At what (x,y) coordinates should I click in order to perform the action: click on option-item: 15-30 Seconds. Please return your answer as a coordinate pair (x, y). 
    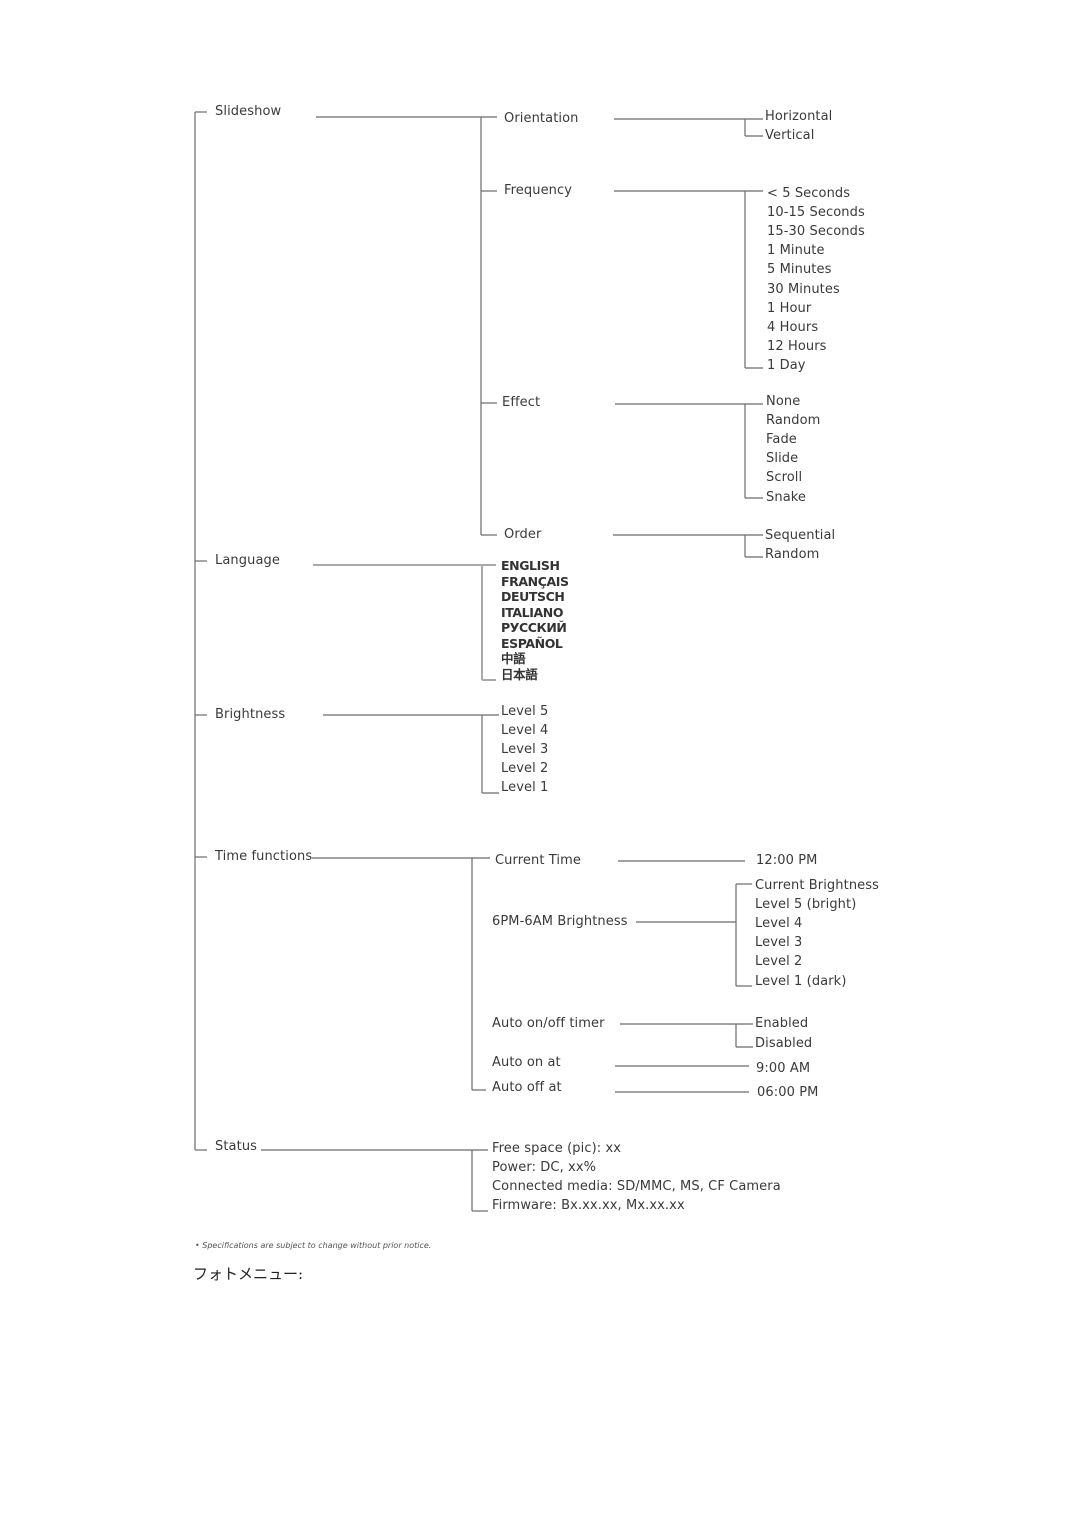
    Looking at the image, I should click on (816, 232).